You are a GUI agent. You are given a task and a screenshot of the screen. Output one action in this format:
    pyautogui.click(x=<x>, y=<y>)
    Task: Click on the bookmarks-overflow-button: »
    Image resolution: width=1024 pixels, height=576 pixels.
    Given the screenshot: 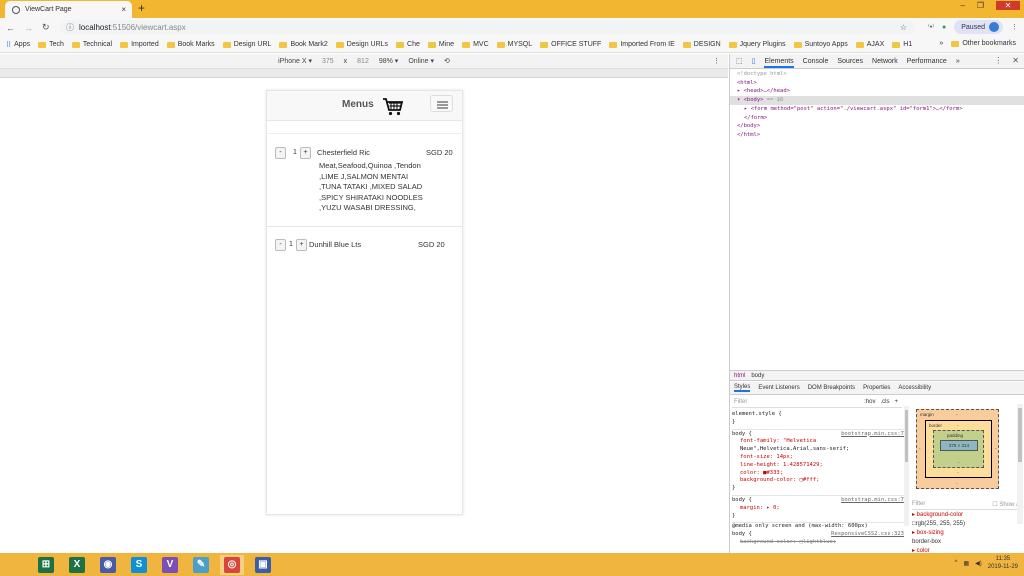 What is the action you would take?
    pyautogui.click(x=941, y=43)
    